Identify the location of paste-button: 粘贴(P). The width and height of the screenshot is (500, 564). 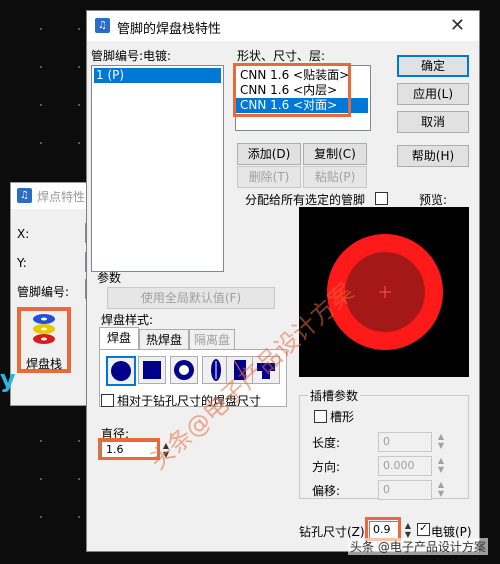
(335, 177).